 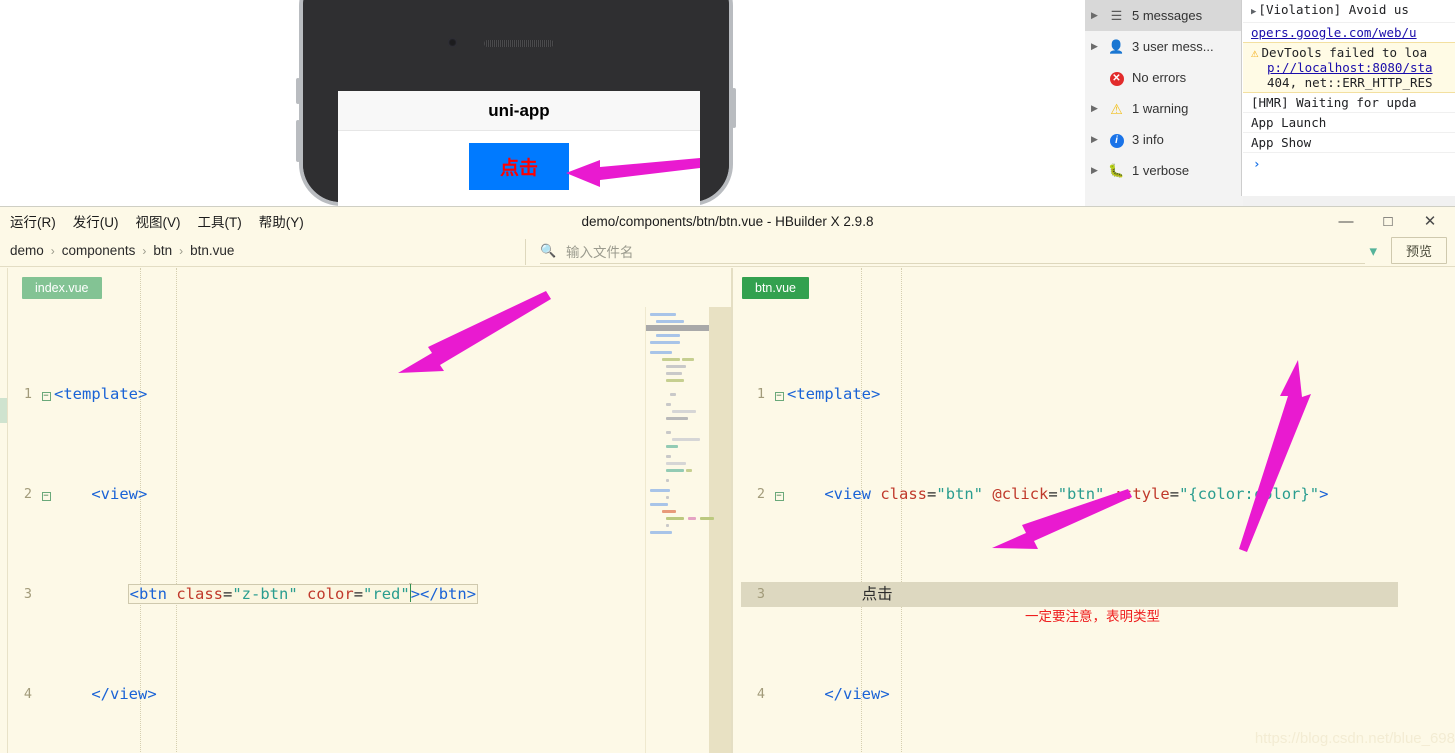 I want to click on code-text: <template>, so click(x=1057, y=394).